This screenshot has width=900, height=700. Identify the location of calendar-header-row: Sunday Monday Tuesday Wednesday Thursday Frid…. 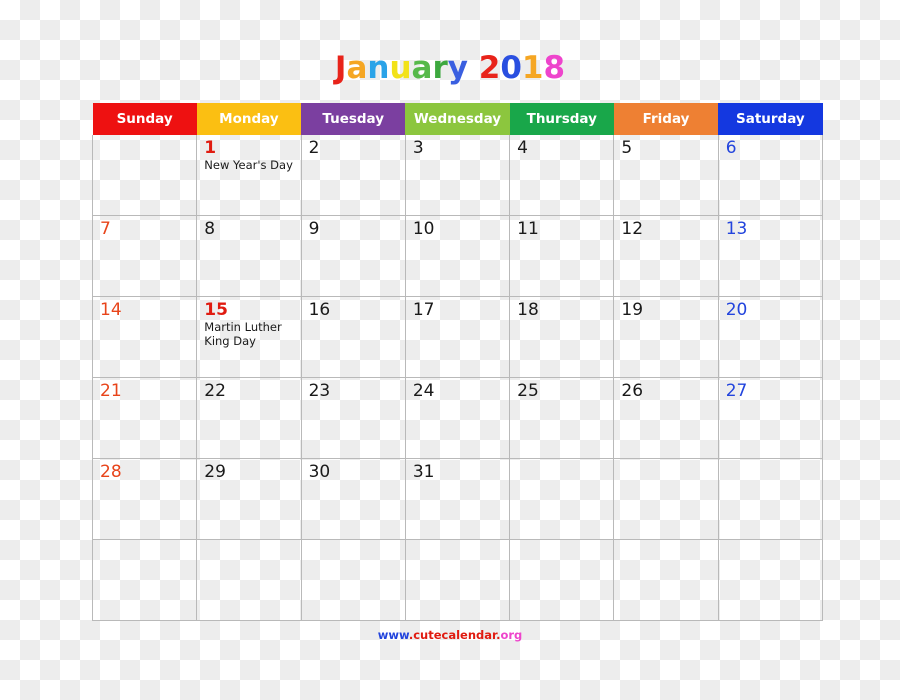
(457, 118).